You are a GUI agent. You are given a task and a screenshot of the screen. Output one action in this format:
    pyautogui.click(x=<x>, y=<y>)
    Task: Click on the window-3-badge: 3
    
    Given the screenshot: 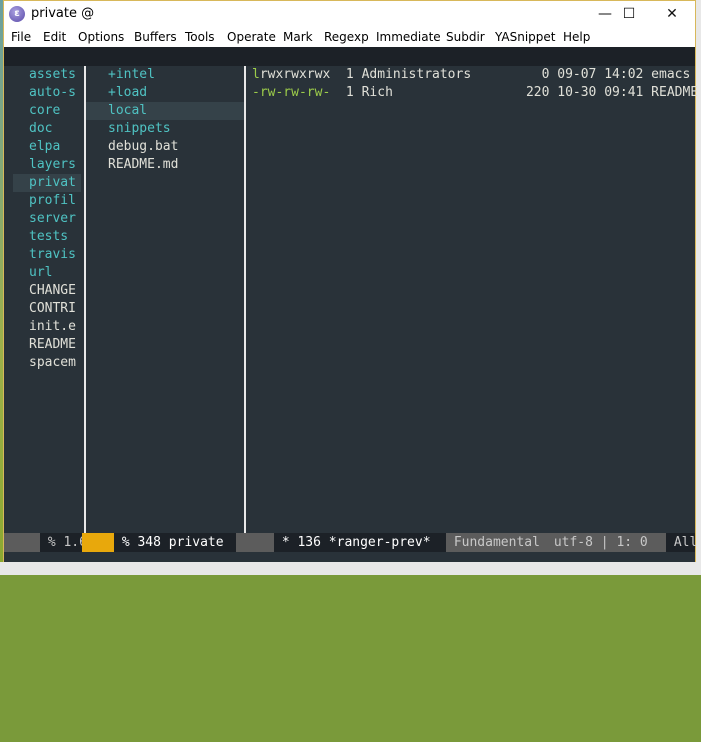 What is the action you would take?
    pyautogui.click(x=266, y=551)
    